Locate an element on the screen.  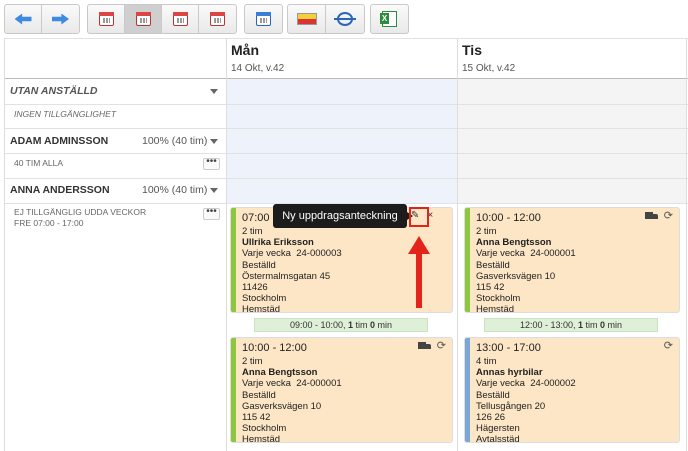
view-group is located at coordinates (162, 19).